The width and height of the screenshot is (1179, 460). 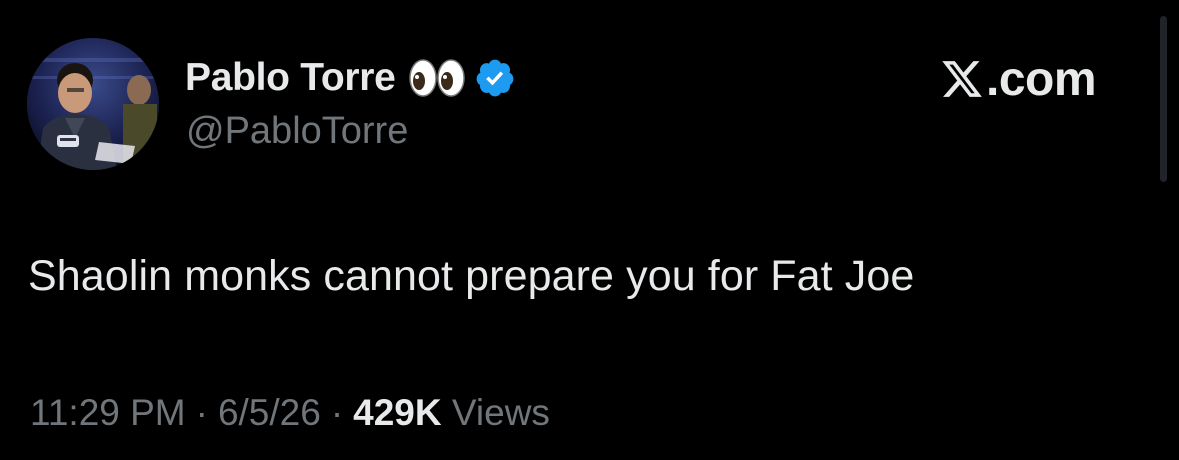 I want to click on author-display-name: Pablo Torre, so click(x=290, y=78).